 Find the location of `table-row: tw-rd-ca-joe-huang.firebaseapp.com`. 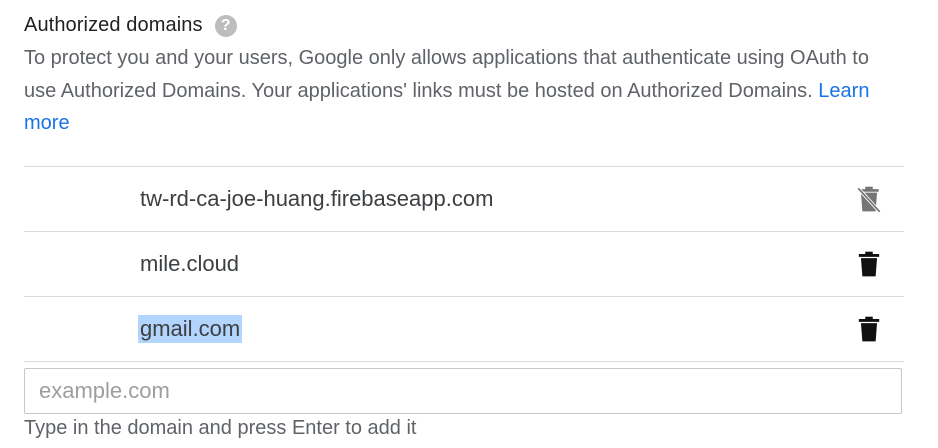

table-row: tw-rd-ca-joe-huang.firebaseapp.com is located at coordinates (464, 198).